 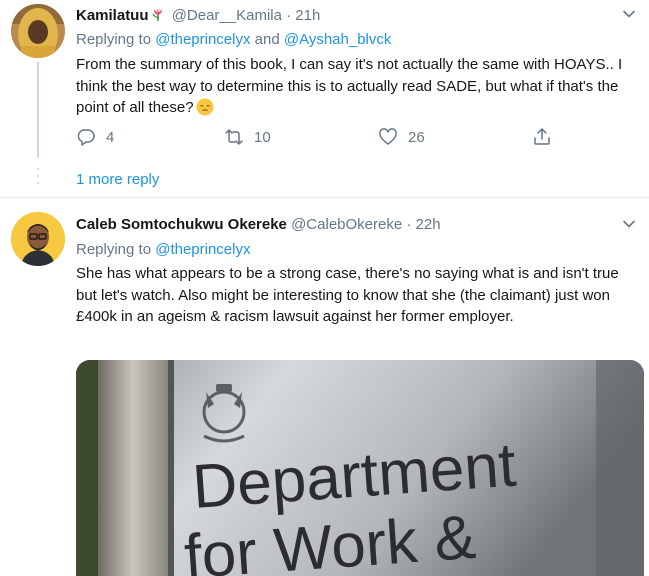 I want to click on reply-icon, so click(x=86, y=137).